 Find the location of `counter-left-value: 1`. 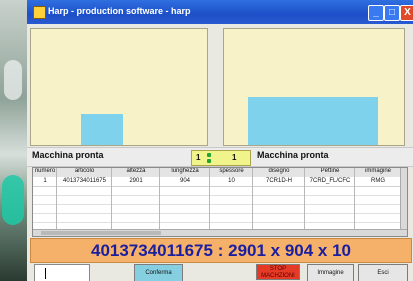

counter-left-value: 1 is located at coordinates (198, 157).